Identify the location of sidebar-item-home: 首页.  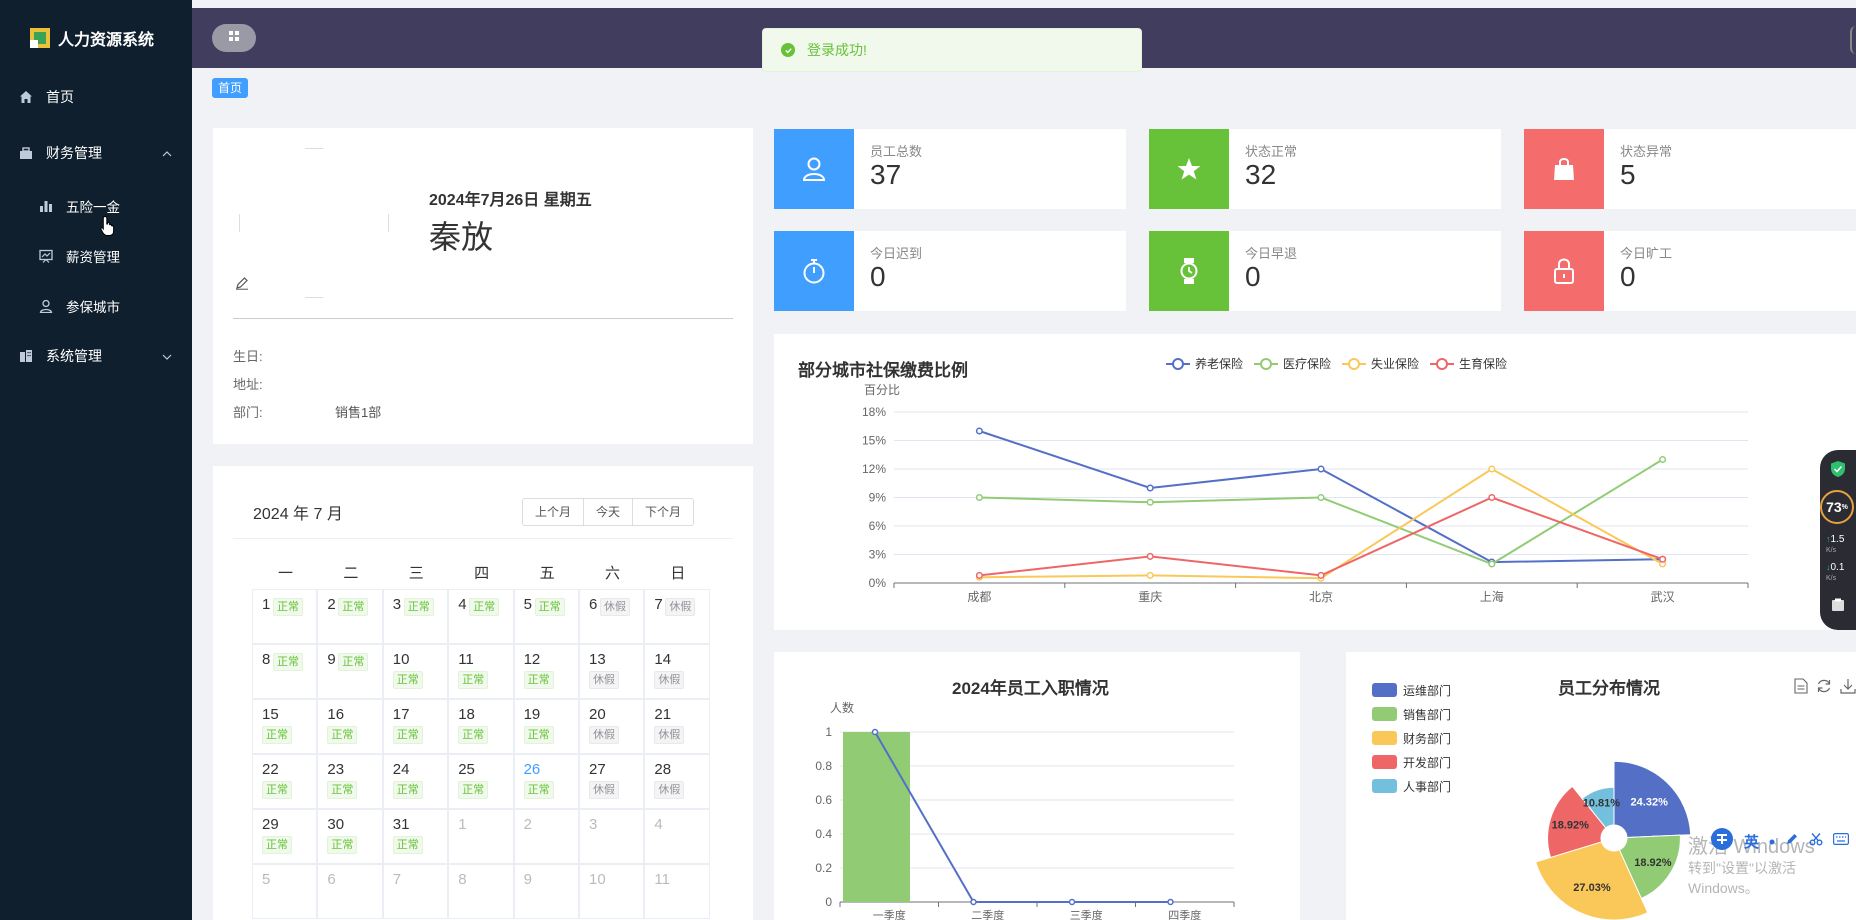
(96, 97).